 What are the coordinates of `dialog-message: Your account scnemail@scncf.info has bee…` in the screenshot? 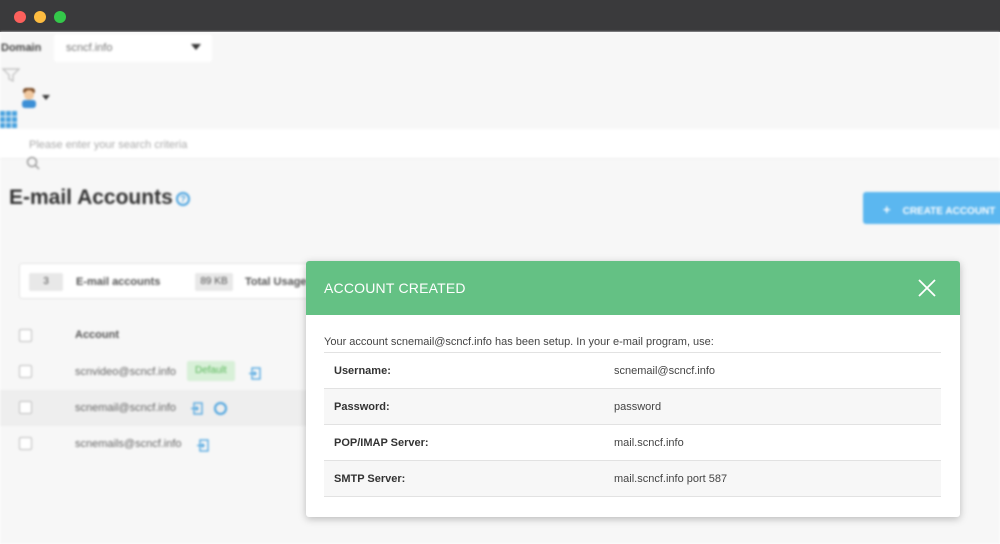 It's located at (519, 342).